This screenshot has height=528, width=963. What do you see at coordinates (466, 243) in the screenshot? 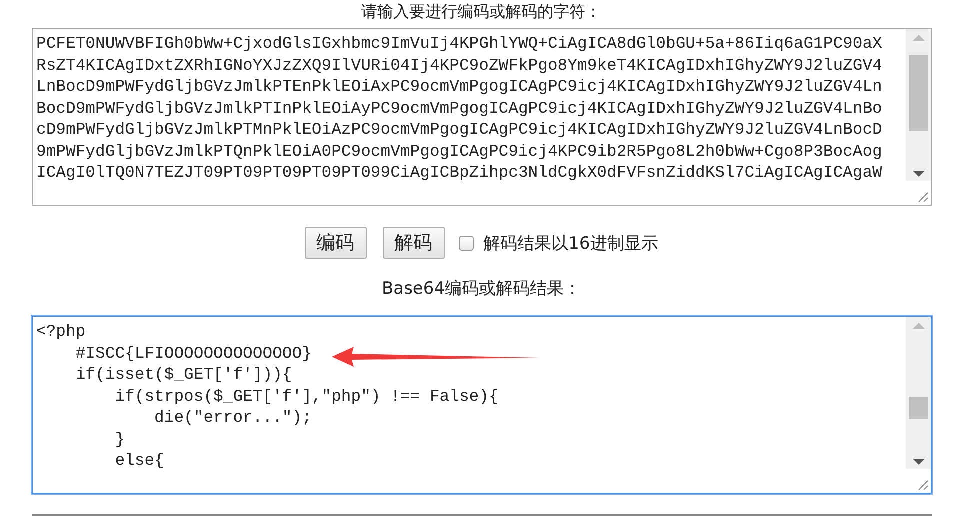
I see `hex-checkbox` at bounding box center [466, 243].